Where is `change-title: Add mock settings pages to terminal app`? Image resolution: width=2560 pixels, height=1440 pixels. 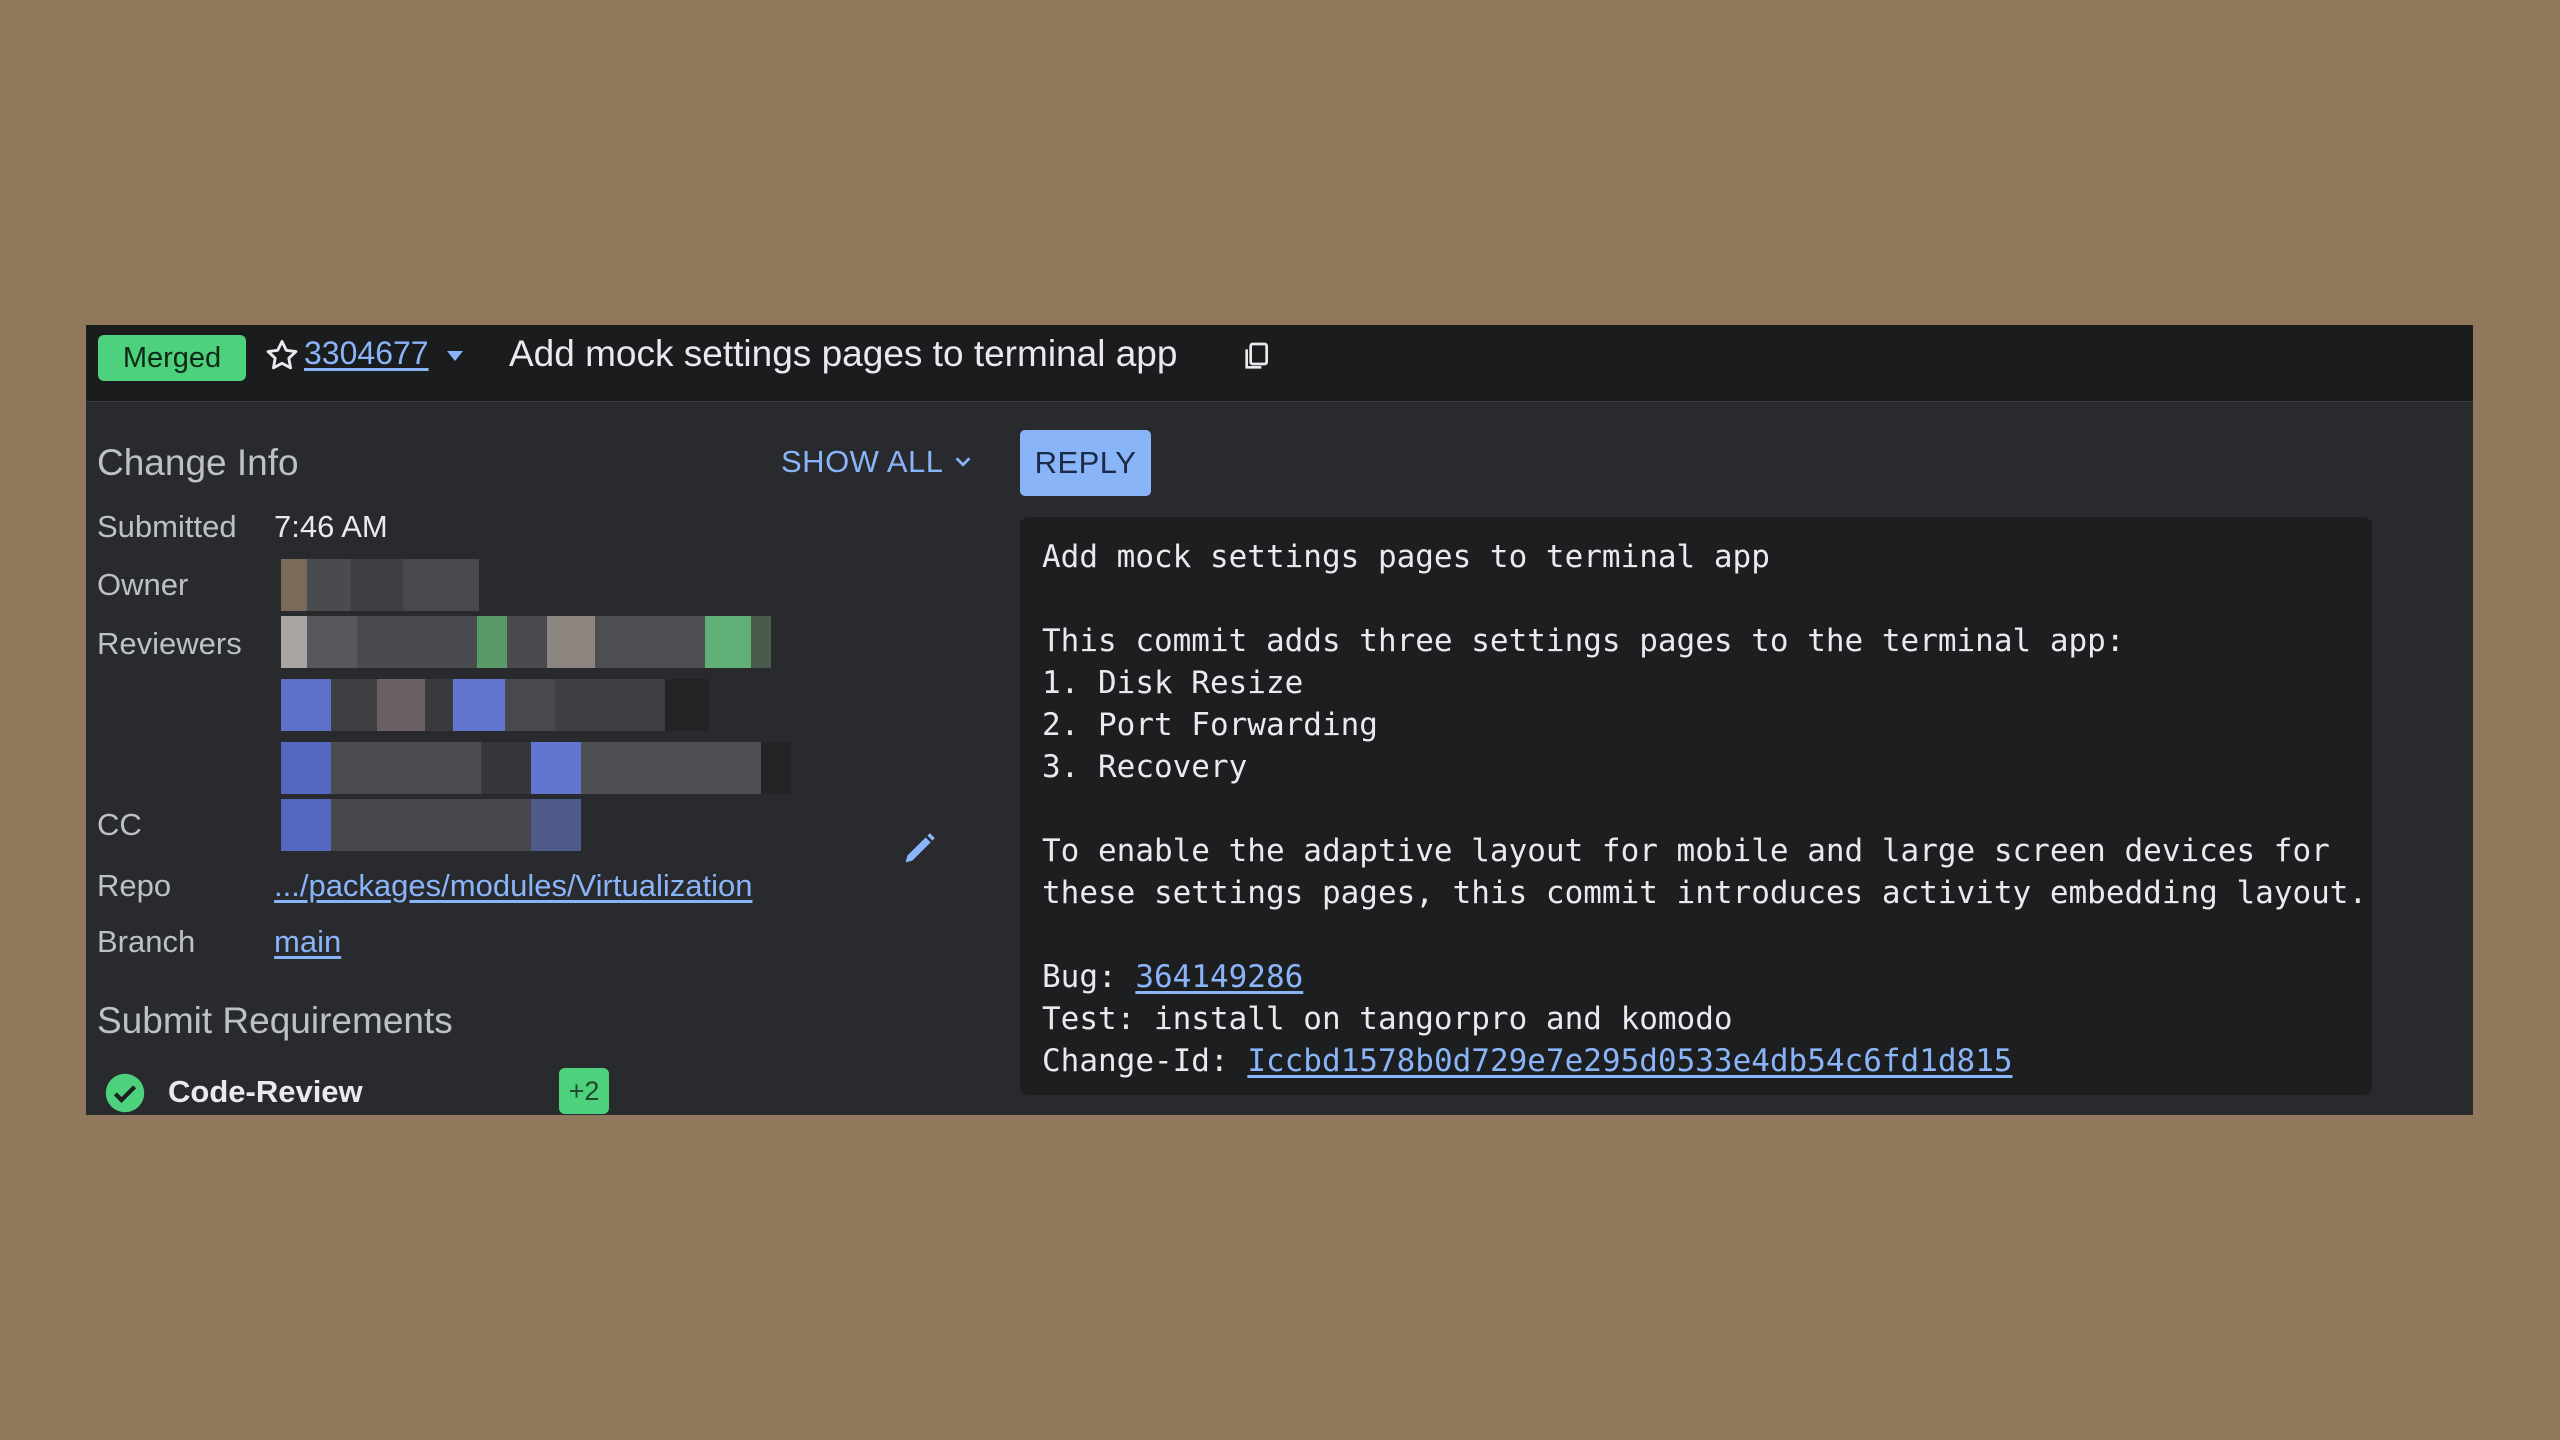 change-title: Add mock settings pages to terminal app is located at coordinates (843, 353).